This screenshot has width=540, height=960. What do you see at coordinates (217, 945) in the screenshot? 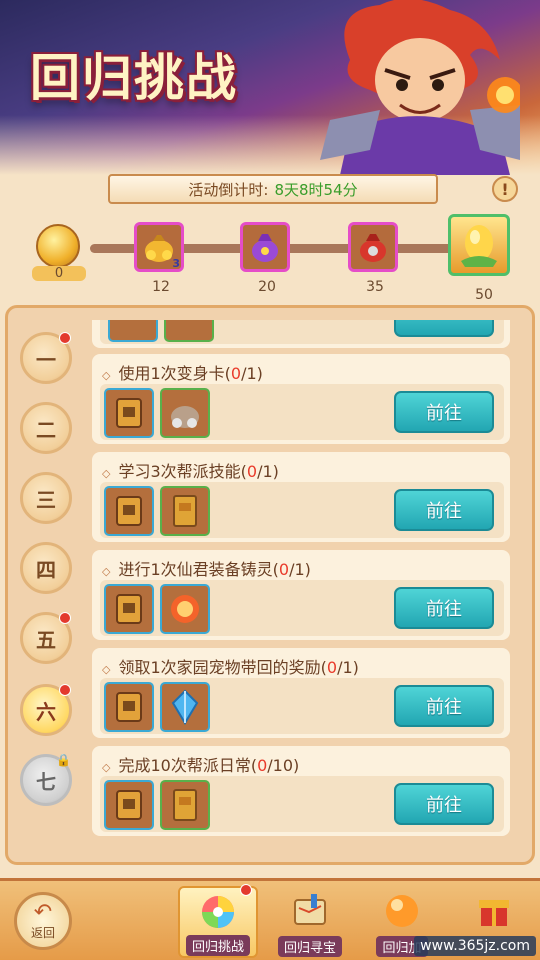
I see `tab-label: 回归挑战` at bounding box center [217, 945].